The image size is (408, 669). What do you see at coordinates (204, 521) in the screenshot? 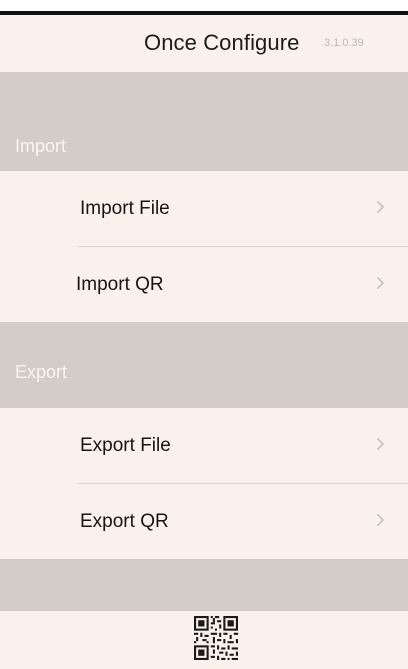
I see `export-qr-row: Export QR` at bounding box center [204, 521].